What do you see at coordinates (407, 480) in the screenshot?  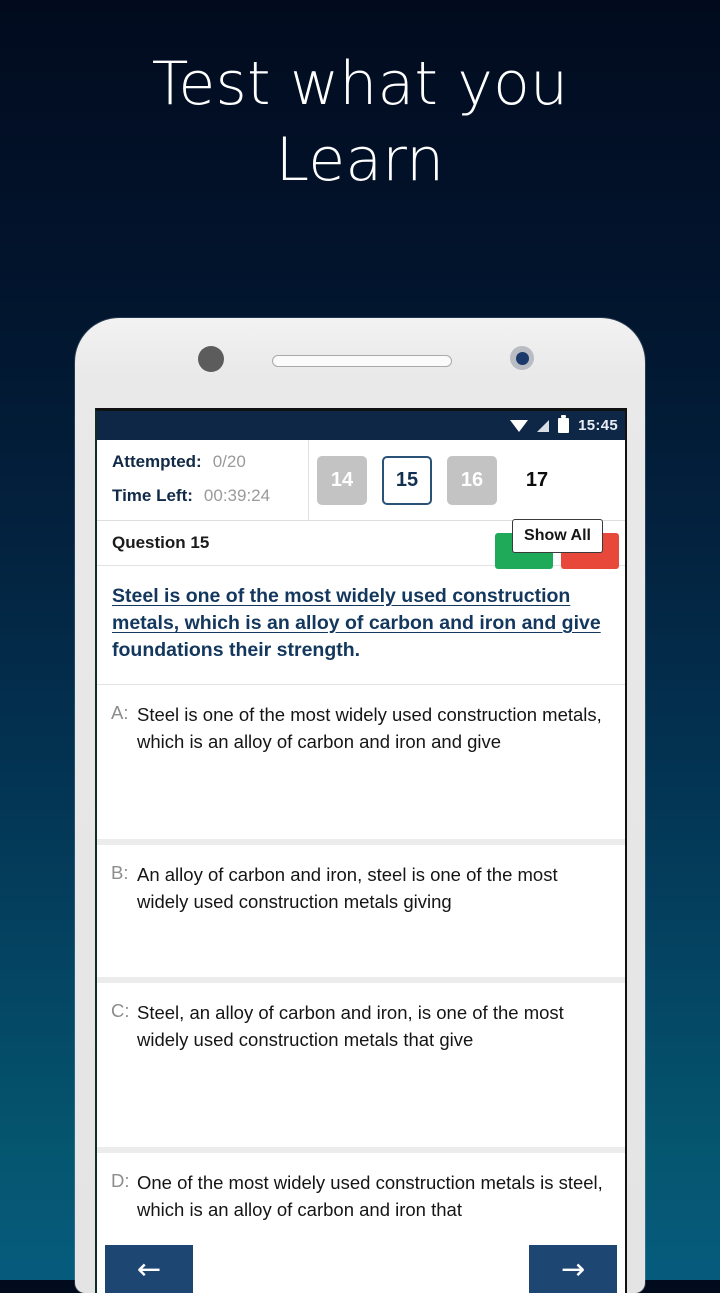 I see `question-nav-15: 15` at bounding box center [407, 480].